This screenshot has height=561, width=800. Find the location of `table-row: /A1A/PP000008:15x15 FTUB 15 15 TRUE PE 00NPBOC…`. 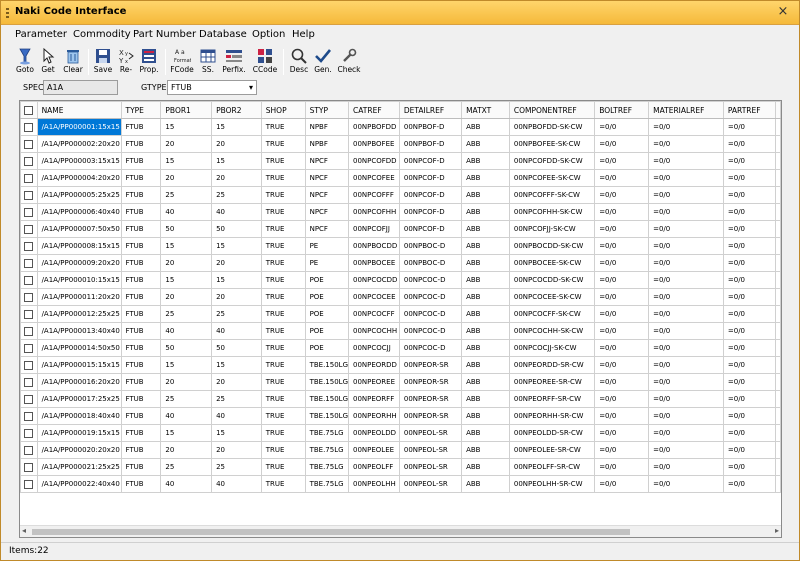

table-row: /A1A/PP000008:15x15 FTUB 15 15 TRUE PE 00NPBOC… is located at coordinates (400, 246).